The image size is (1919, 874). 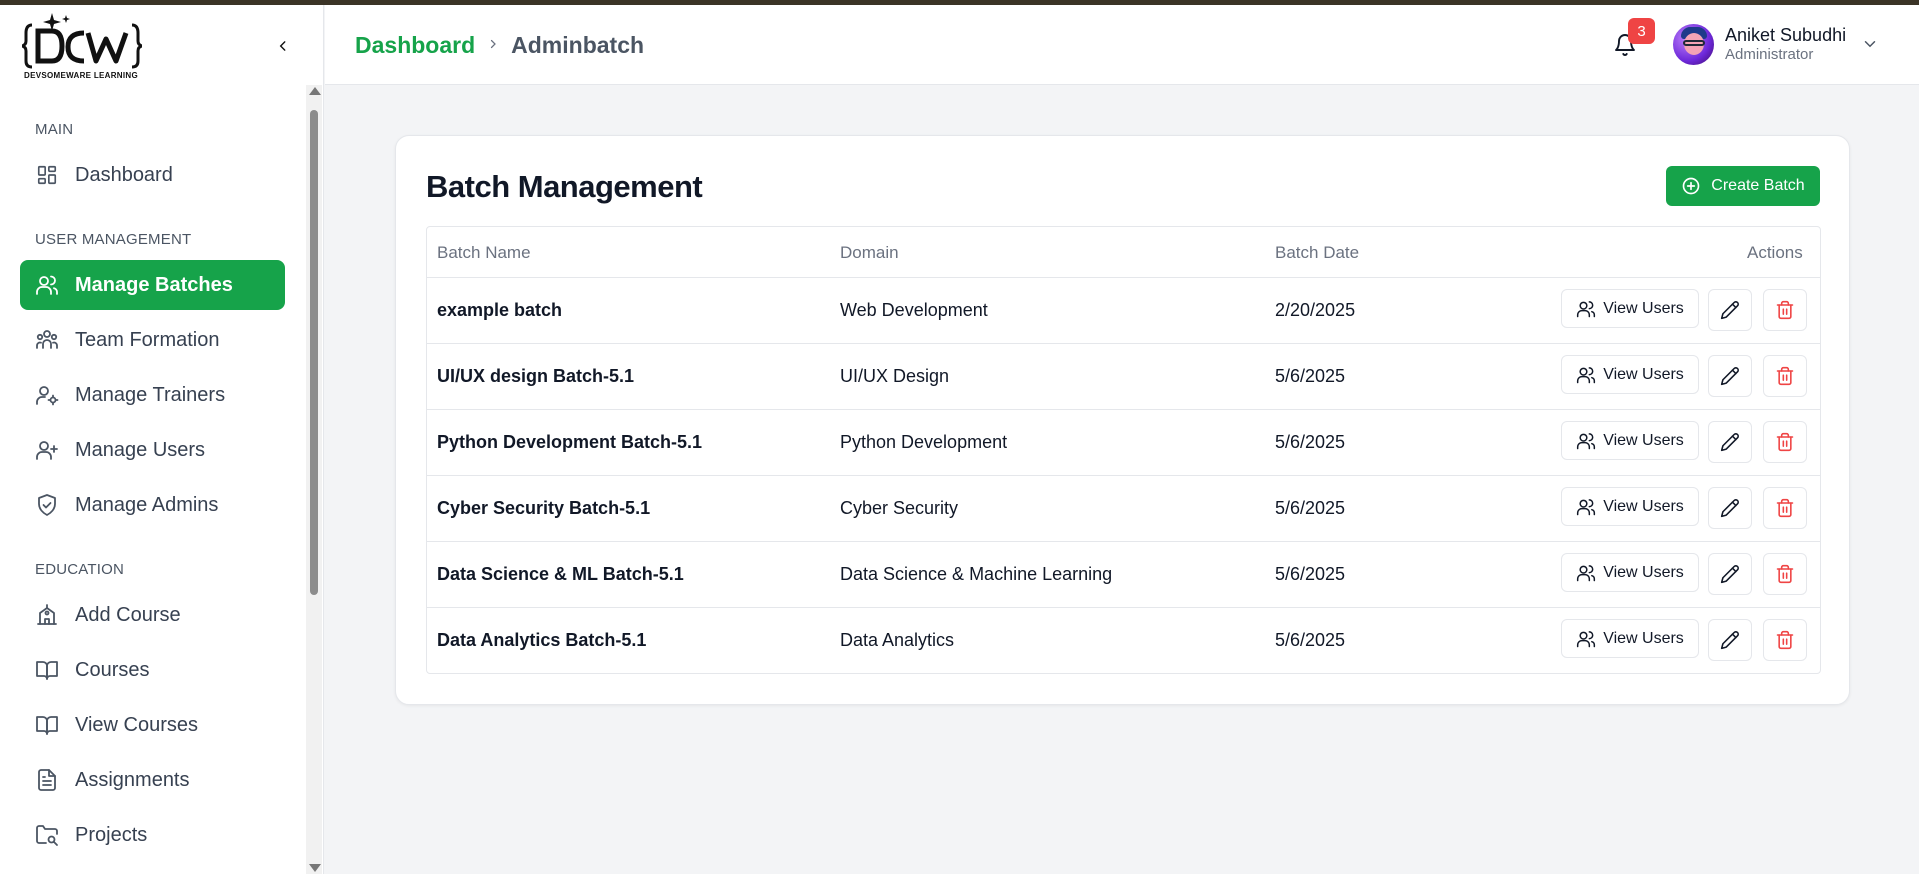 What do you see at coordinates (152, 450) in the screenshot?
I see `sidebar-item-manage-users: Manage Users` at bounding box center [152, 450].